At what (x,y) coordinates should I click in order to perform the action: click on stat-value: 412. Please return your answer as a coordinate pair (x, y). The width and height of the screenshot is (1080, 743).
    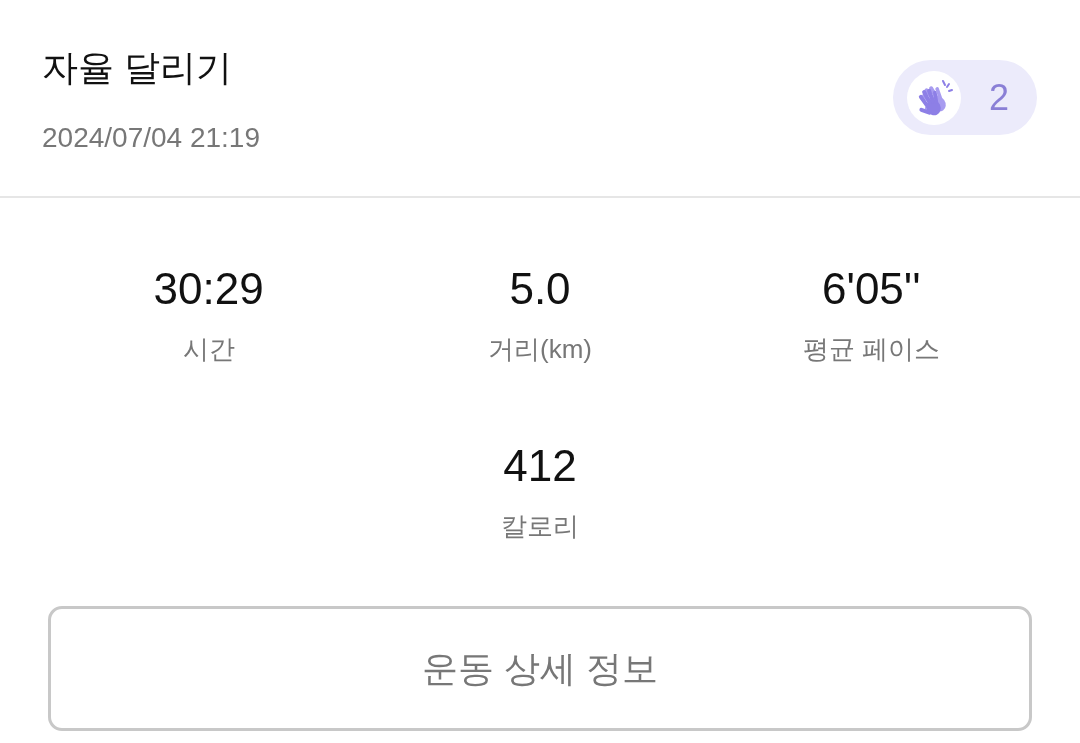
    Looking at the image, I should click on (540, 466).